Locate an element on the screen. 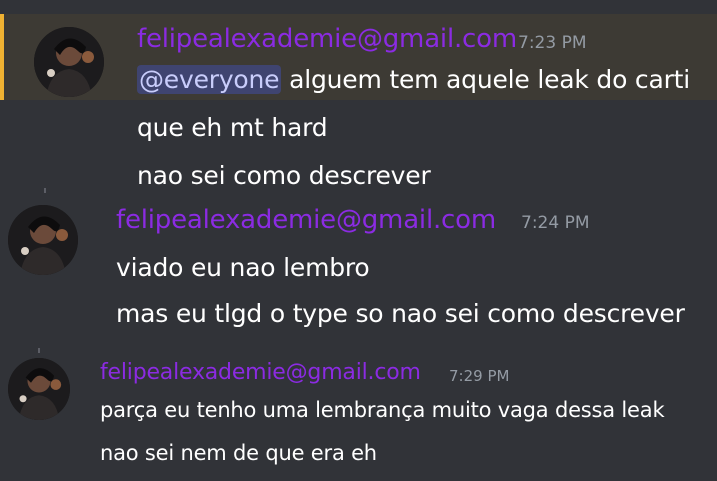  message-timestamp: 7:24 PM is located at coordinates (555, 223).